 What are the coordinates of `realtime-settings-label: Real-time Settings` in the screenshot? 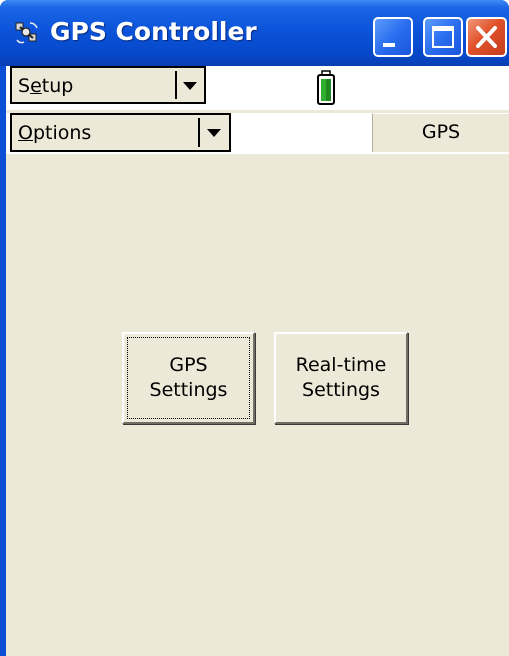 It's located at (341, 377).